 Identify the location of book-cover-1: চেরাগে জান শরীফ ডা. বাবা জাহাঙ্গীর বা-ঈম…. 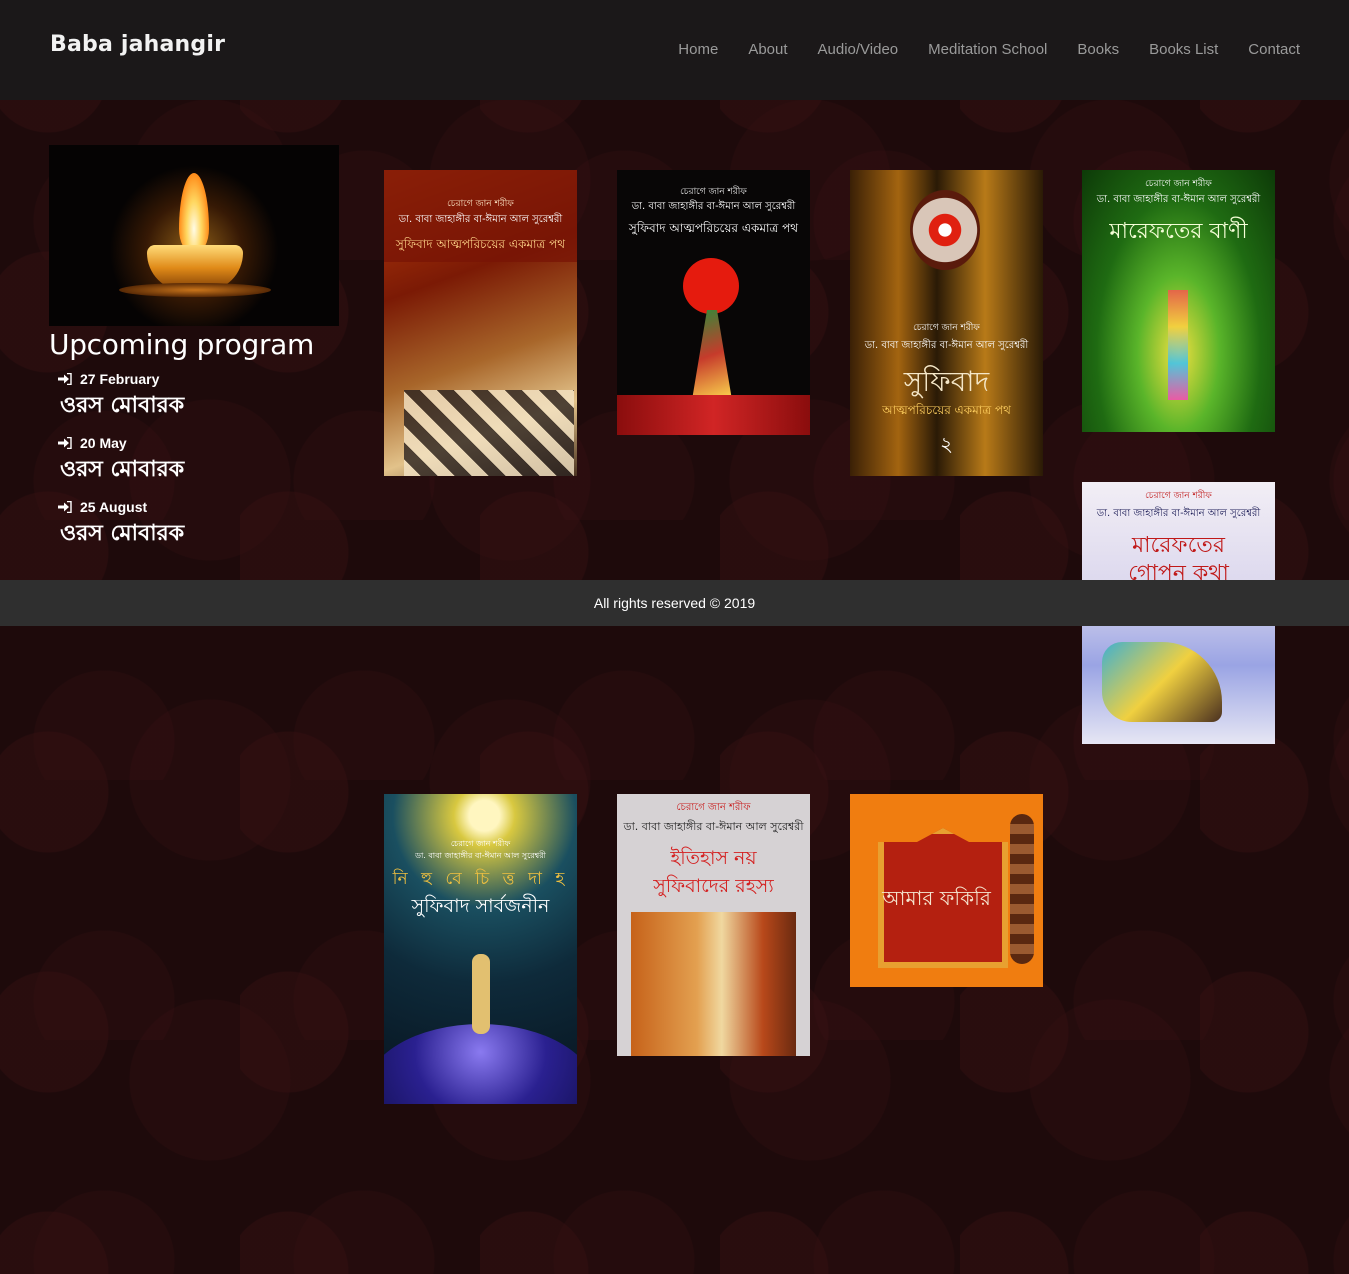
(480, 323).